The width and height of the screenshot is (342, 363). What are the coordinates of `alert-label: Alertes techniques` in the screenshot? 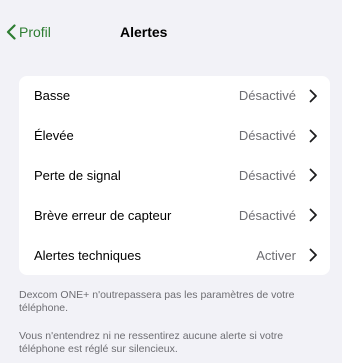 It's located at (87, 255).